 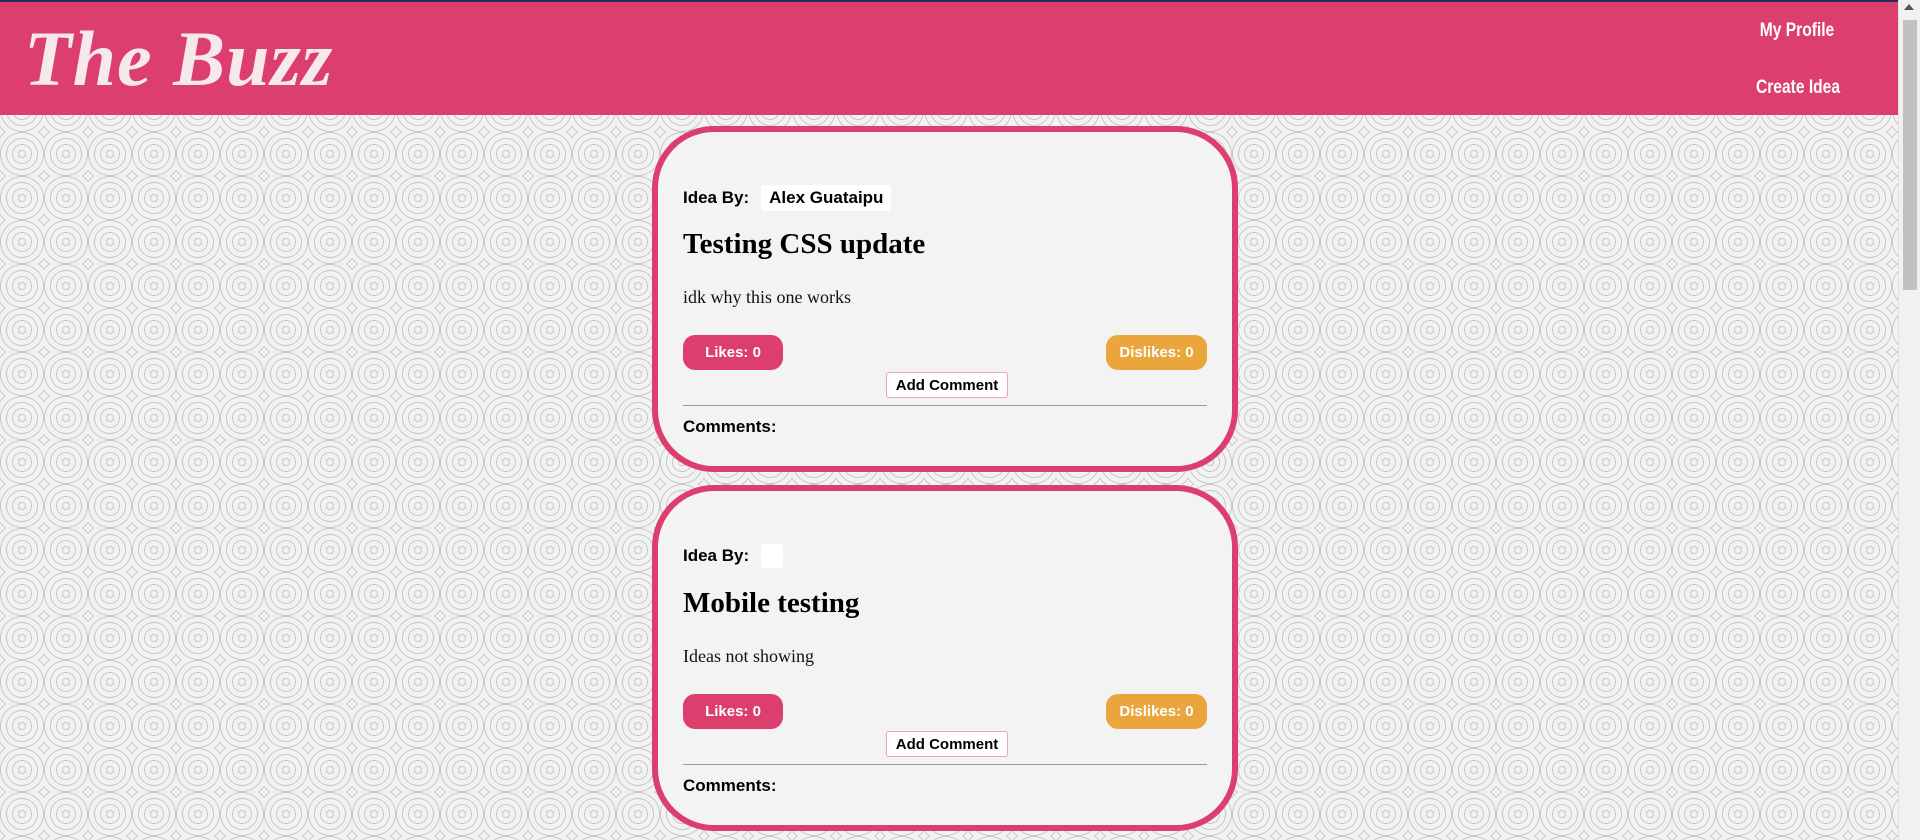 I want to click on page-scrollbar, so click(x=1909, y=420).